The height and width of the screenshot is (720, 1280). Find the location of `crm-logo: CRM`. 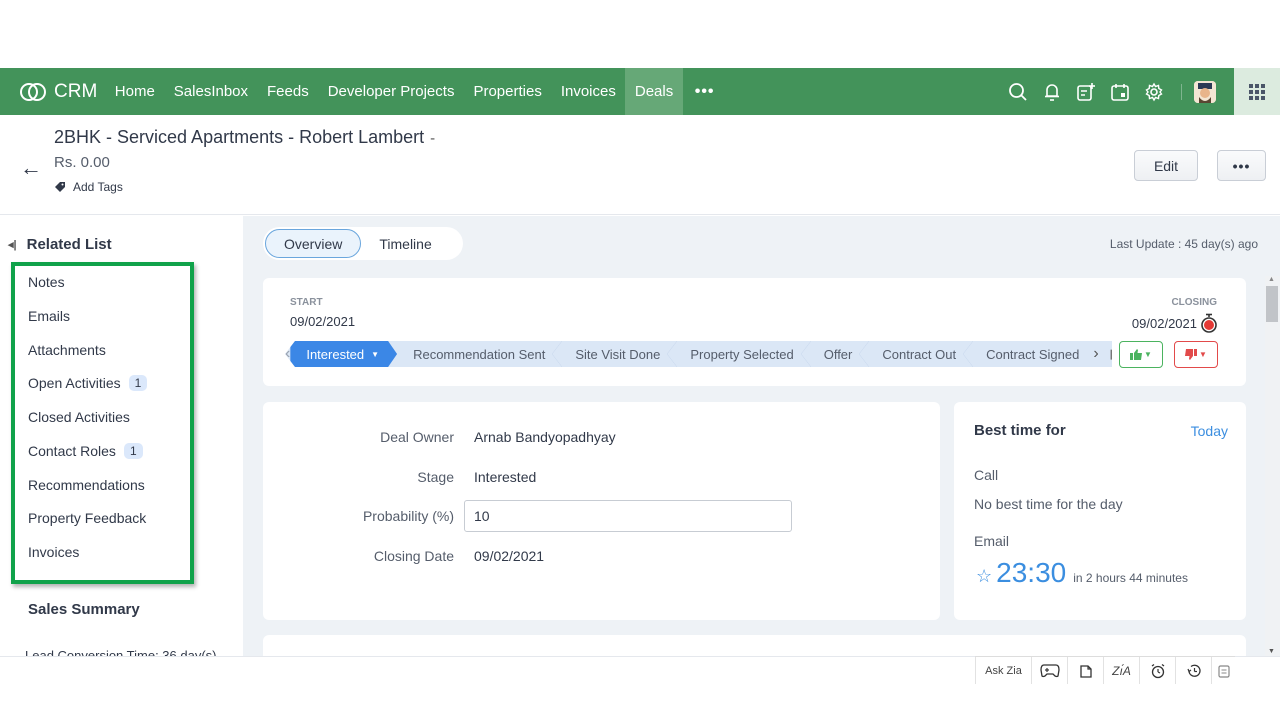

crm-logo: CRM is located at coordinates (57, 92).